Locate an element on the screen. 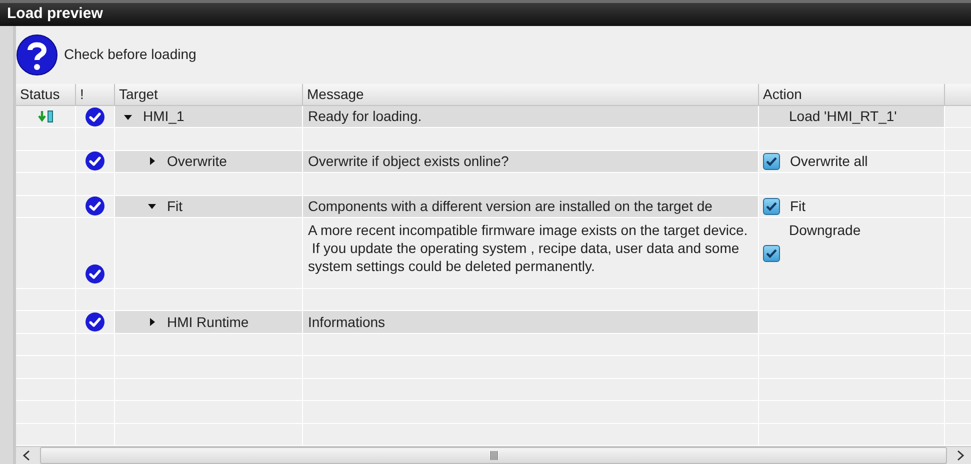 The image size is (971, 464). message-text: Overwrite if object exists online? is located at coordinates (408, 161).